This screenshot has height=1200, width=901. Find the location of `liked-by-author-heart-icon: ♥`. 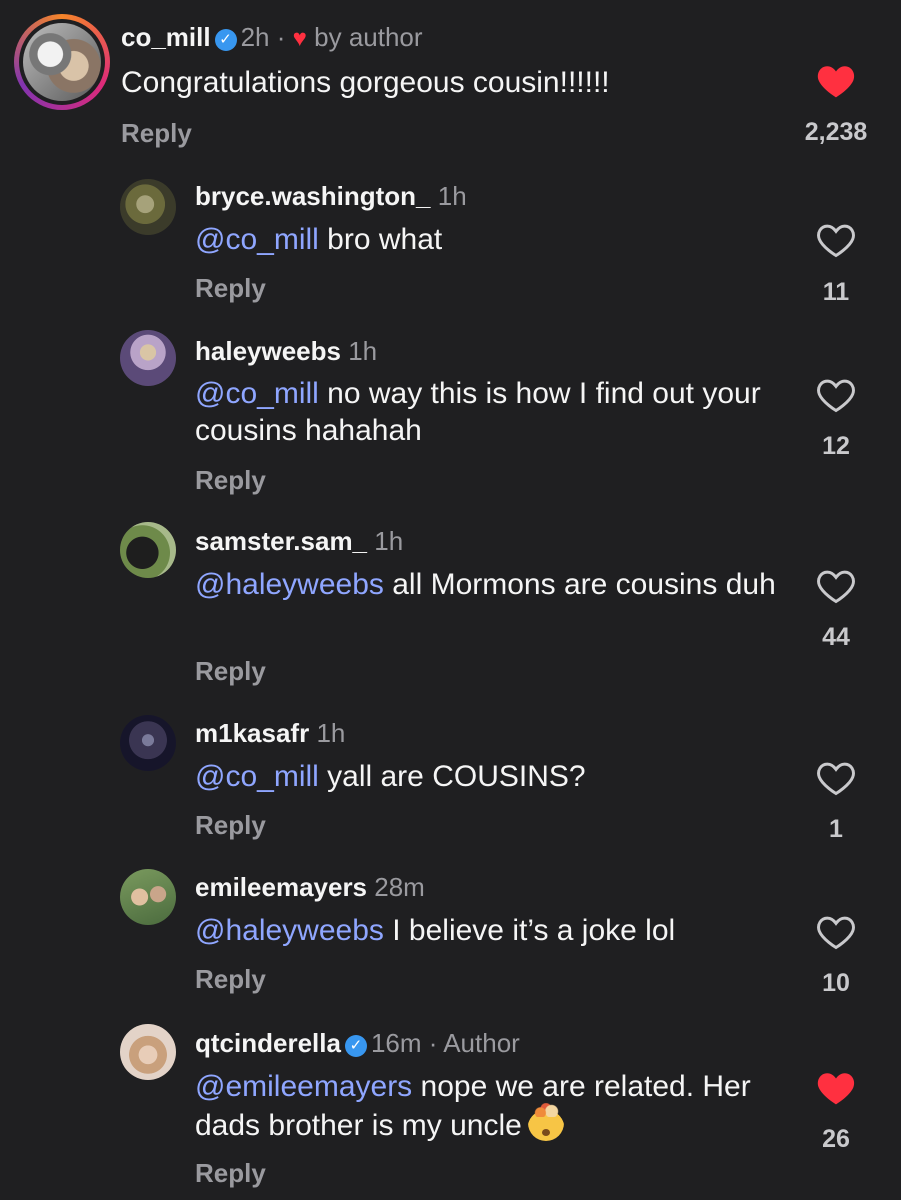

liked-by-author-heart-icon: ♥ is located at coordinates (299, 38).